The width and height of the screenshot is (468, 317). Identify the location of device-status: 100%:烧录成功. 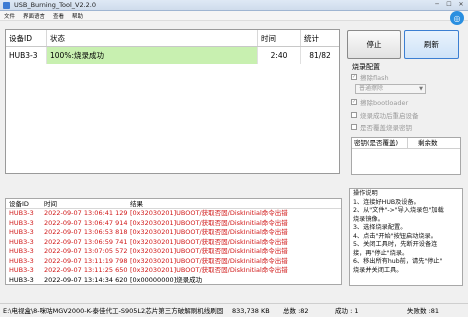
(152, 55).